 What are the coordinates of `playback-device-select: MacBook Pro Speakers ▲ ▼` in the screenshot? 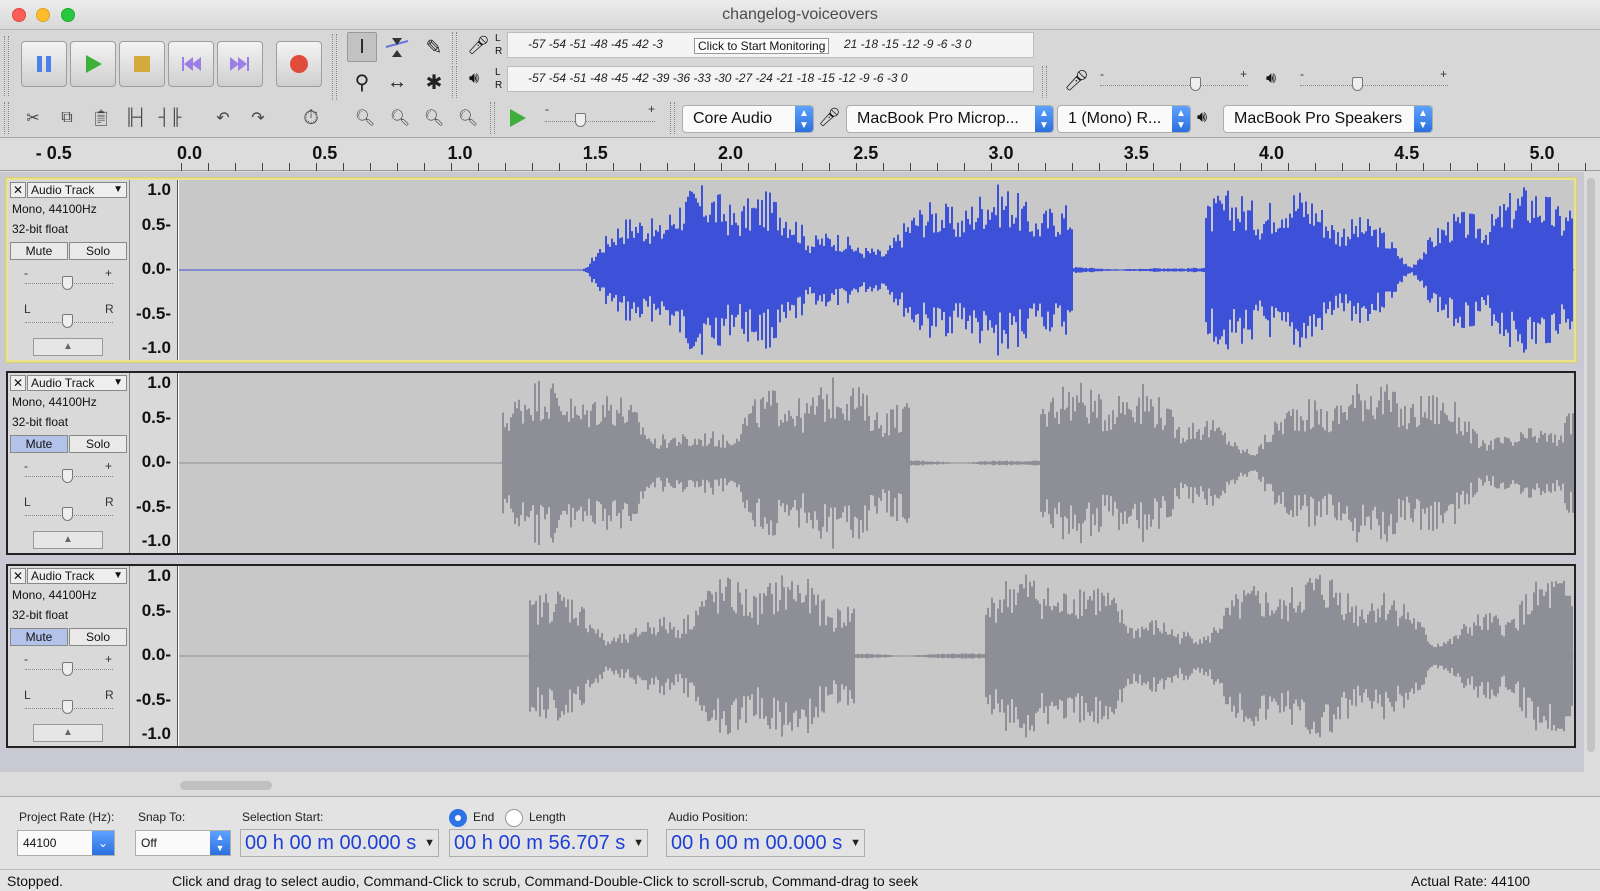 It's located at (1328, 119).